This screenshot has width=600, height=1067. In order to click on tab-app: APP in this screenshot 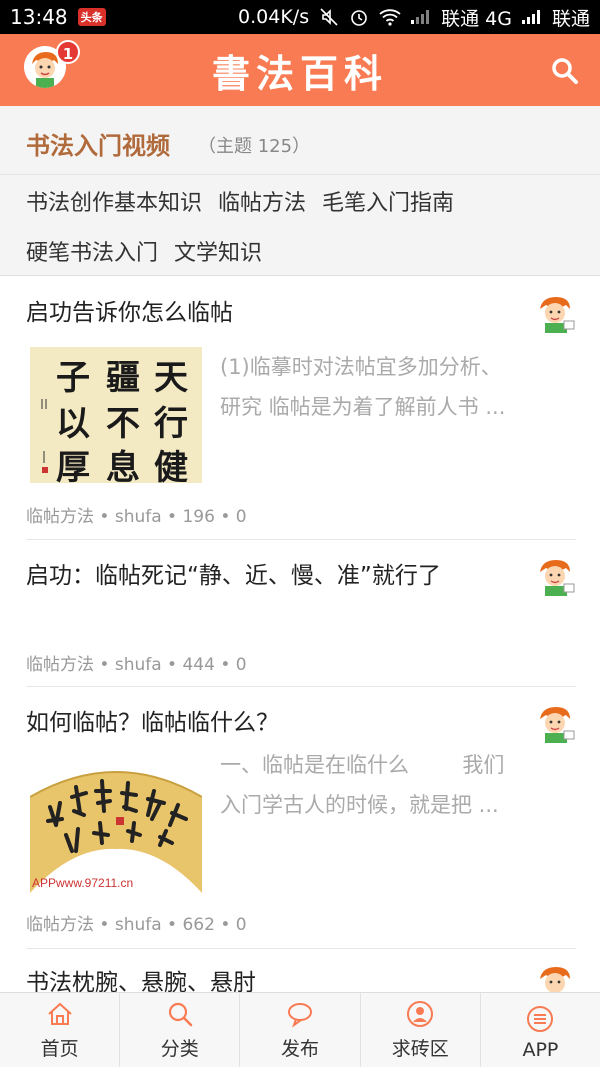, I will do `click(540, 1030)`.